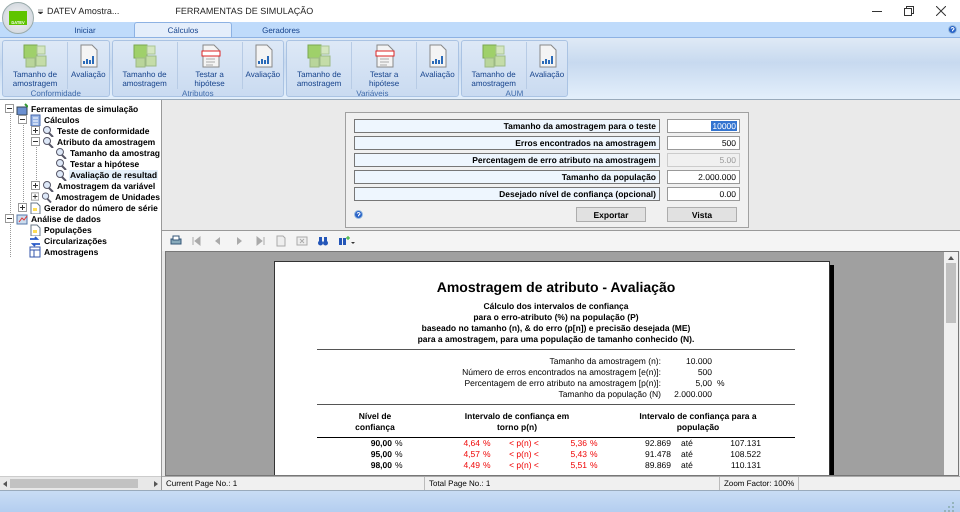 This screenshot has width=960, height=512. I want to click on vertical-scrollbar, so click(951, 363).